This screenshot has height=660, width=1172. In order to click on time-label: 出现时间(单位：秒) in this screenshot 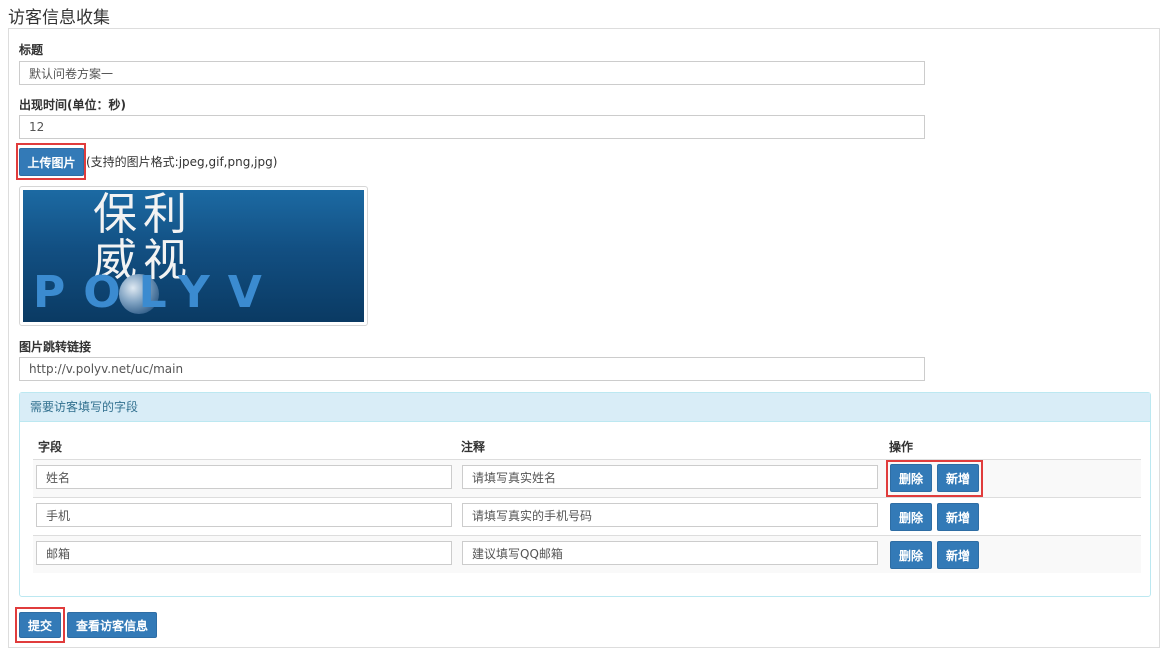, I will do `click(72, 105)`.